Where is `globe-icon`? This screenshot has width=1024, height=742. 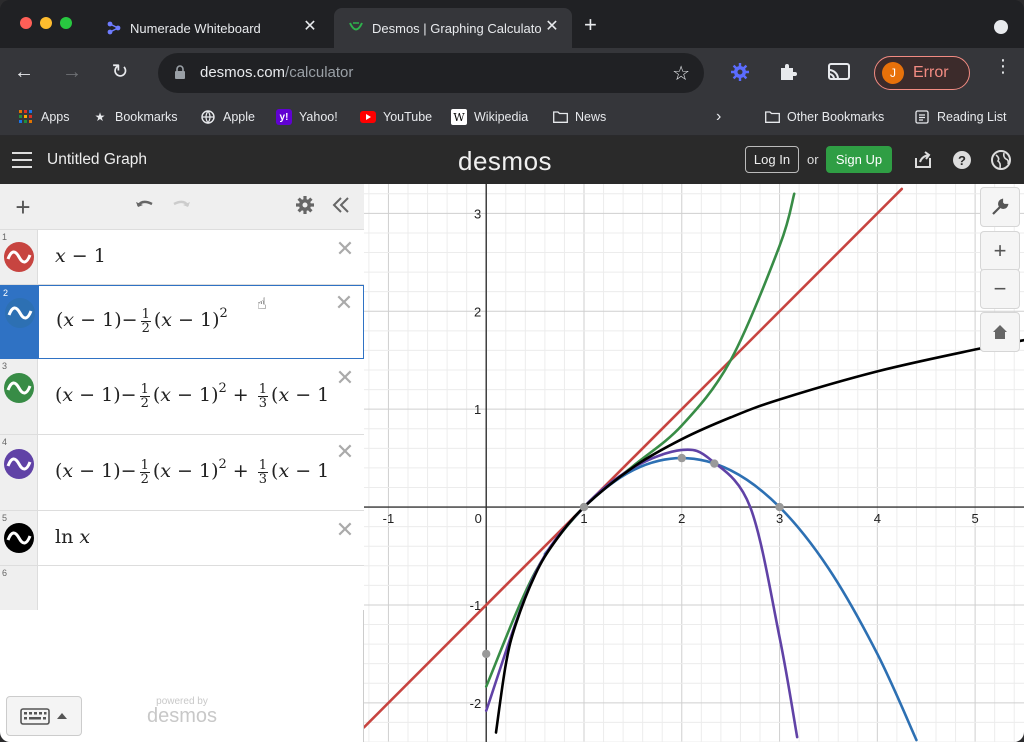 globe-icon is located at coordinates (208, 117).